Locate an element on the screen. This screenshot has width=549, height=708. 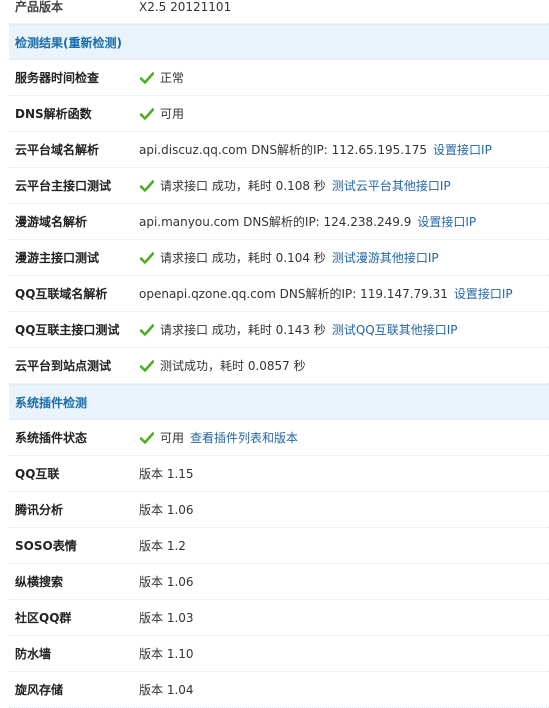
cloud-to-site-row: 云平台到站点测试 测试成功，耗时 0.0857 秒 is located at coordinates (279, 366).